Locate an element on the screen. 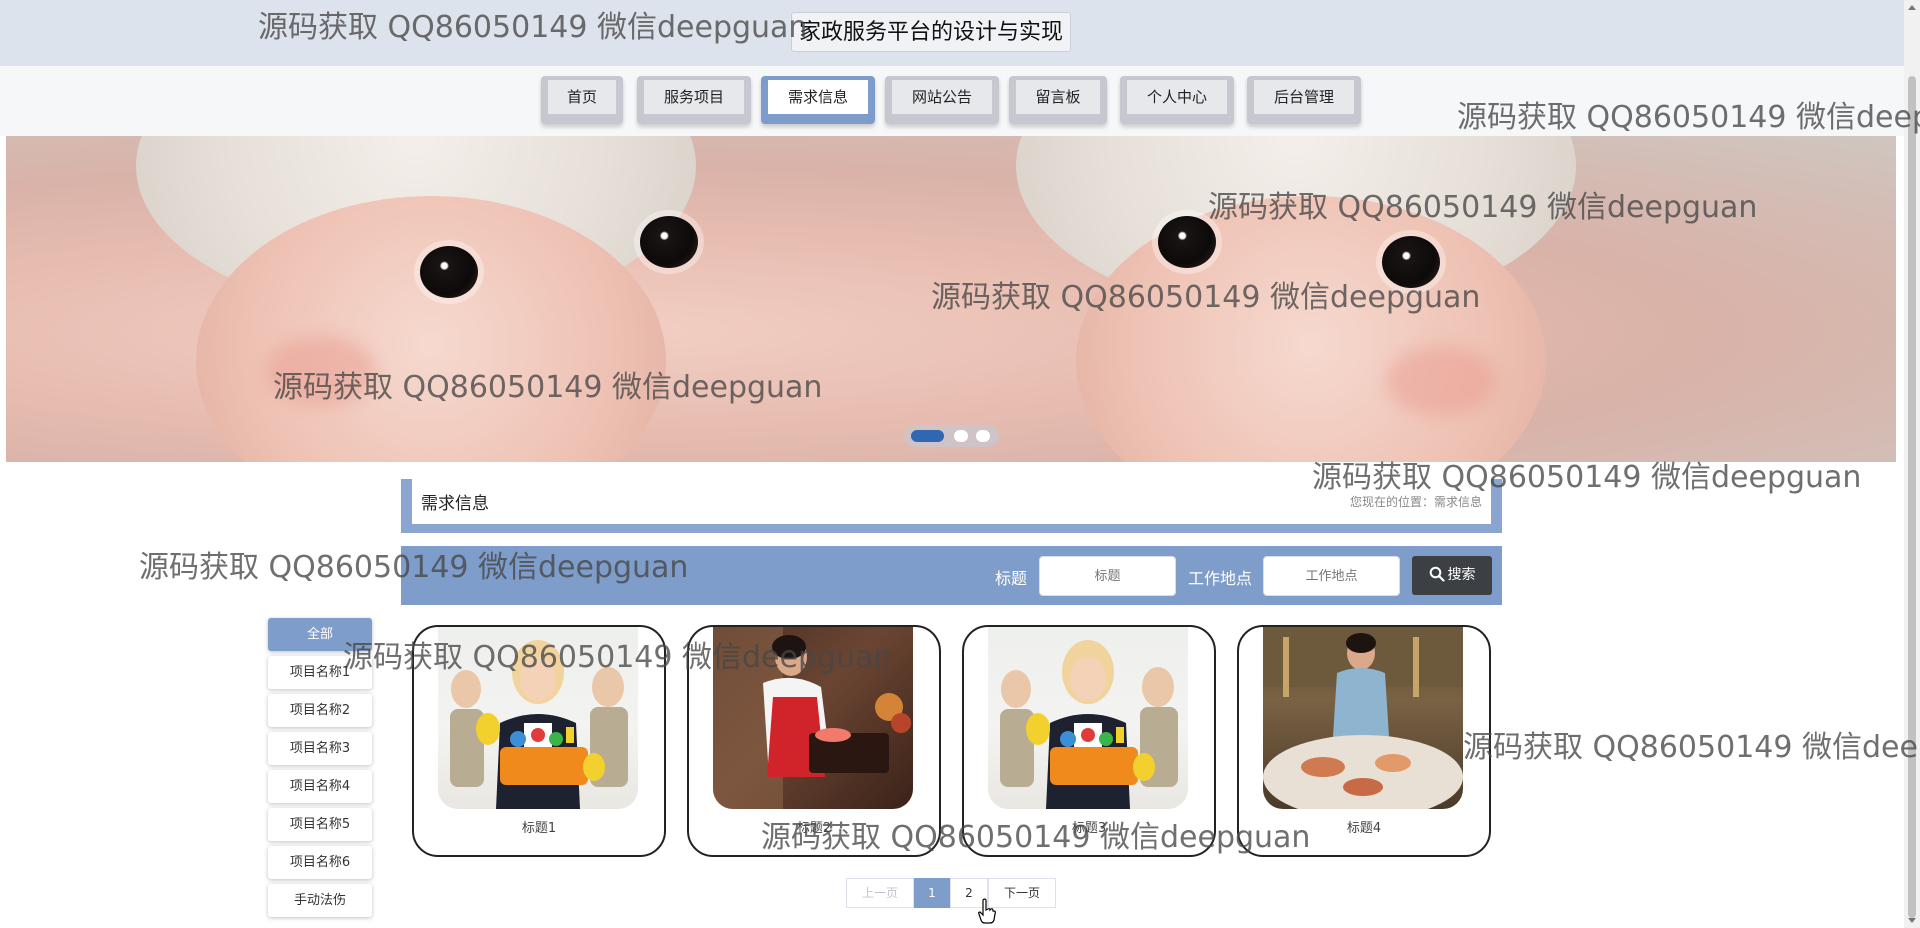  section-header-inner: 需求信息 您现在的位置：需求信息 is located at coordinates (951, 501).